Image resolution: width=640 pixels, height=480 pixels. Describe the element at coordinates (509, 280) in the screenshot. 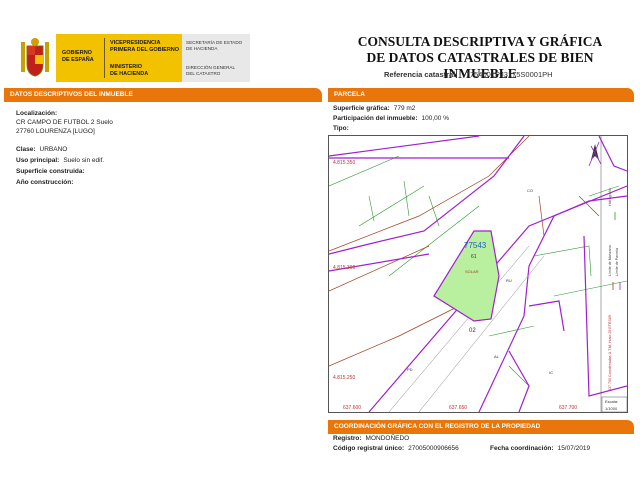

I see `map-code-label: RU` at that location.